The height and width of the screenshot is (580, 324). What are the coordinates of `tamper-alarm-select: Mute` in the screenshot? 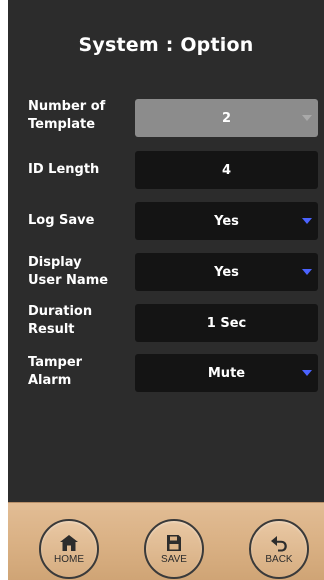 It's located at (226, 373).